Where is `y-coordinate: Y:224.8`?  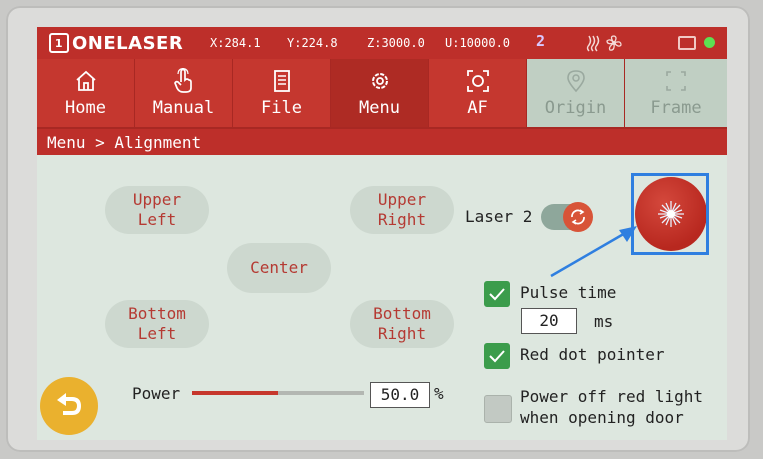
y-coordinate: Y:224.8 is located at coordinates (312, 43).